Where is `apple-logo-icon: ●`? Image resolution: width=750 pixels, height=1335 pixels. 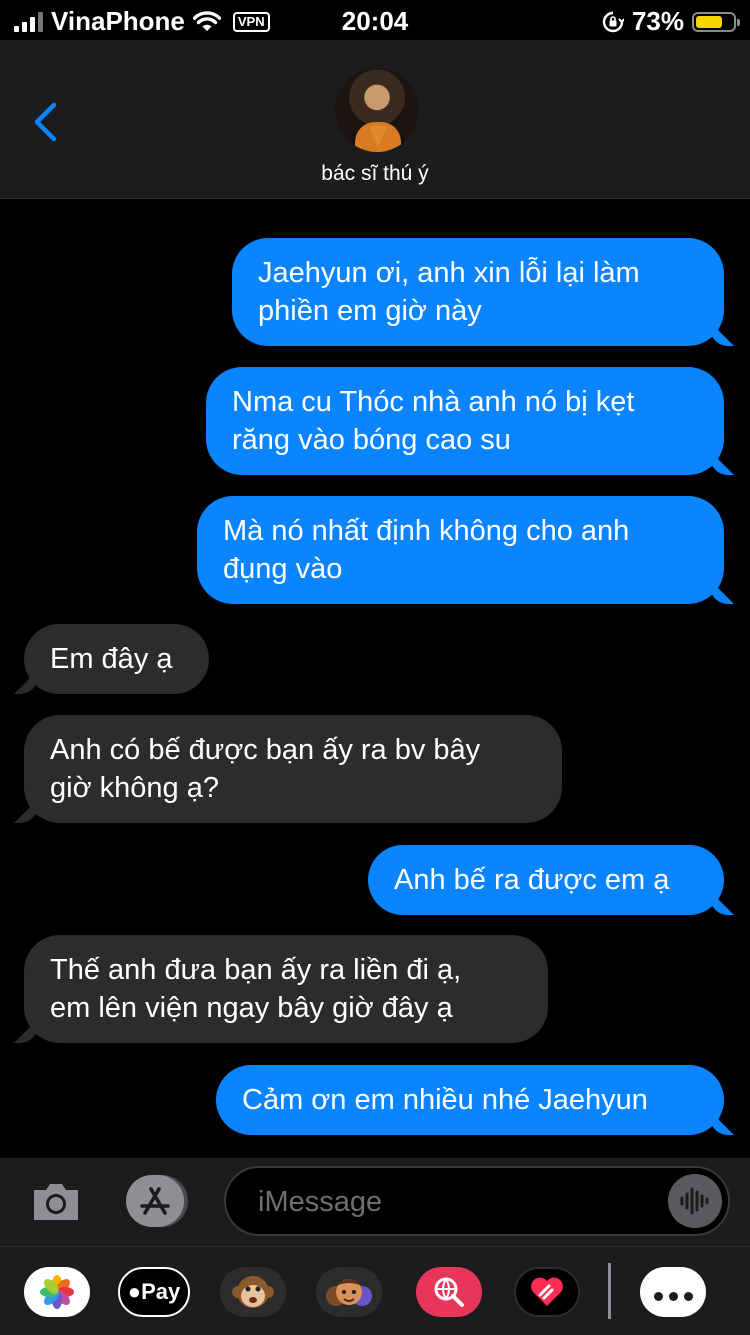 apple-logo-icon: ● is located at coordinates (134, 1291).